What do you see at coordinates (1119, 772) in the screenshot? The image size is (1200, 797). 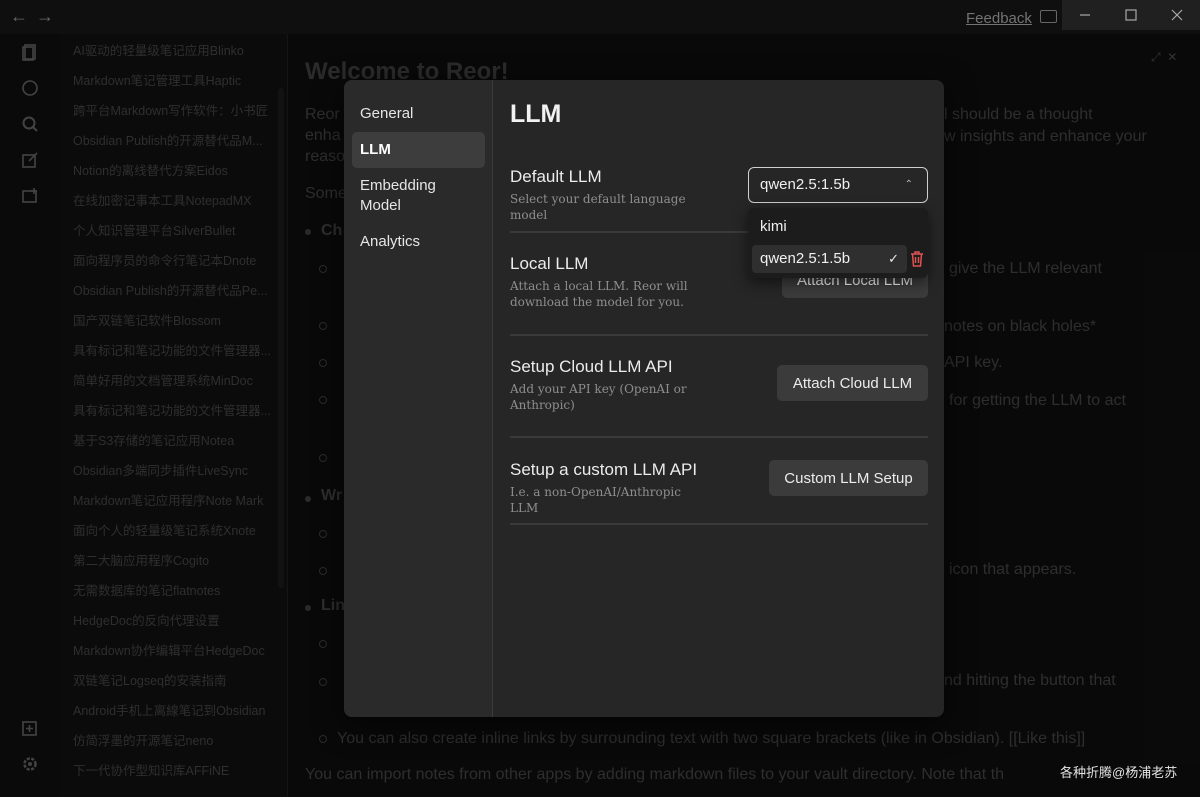 I see `watermark: 各种折腾@杨浦老苏` at bounding box center [1119, 772].